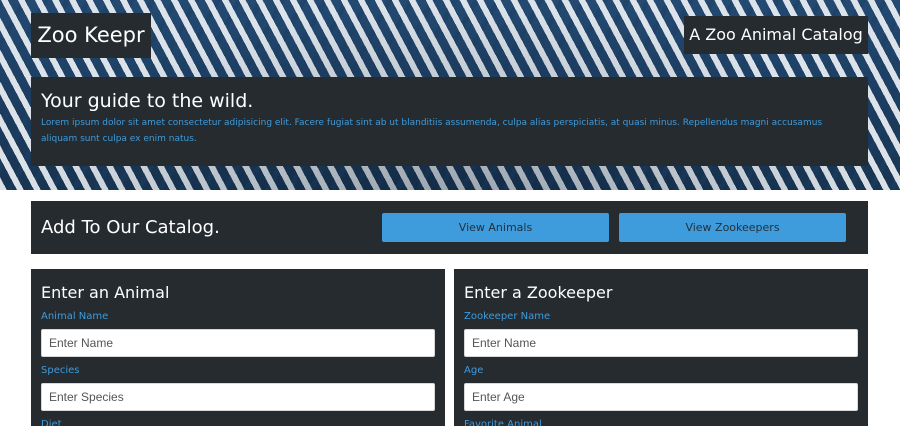 This screenshot has width=900, height=426. What do you see at coordinates (474, 370) in the screenshot?
I see `age-label: Age` at bounding box center [474, 370].